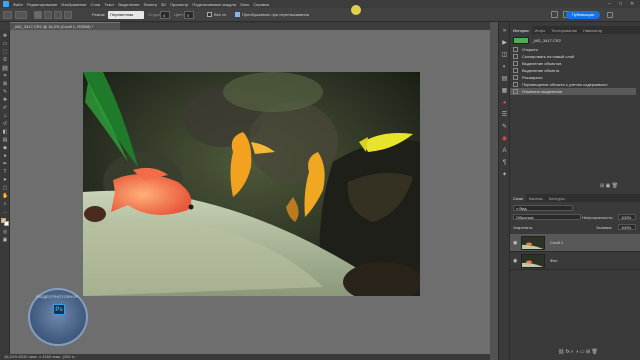 The width and height of the screenshot is (640, 360). I want to click on all-layers-checkbox, so click(209, 14).